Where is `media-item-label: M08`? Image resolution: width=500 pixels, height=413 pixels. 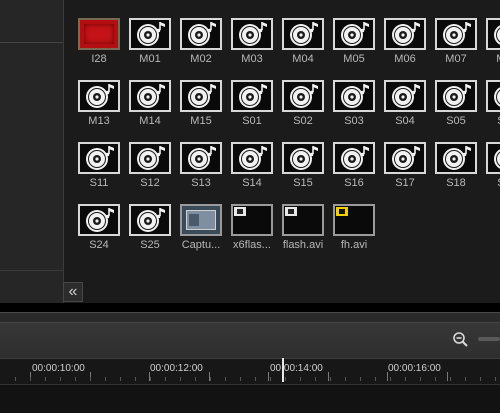 media-item-label: M08 is located at coordinates (488, 59).